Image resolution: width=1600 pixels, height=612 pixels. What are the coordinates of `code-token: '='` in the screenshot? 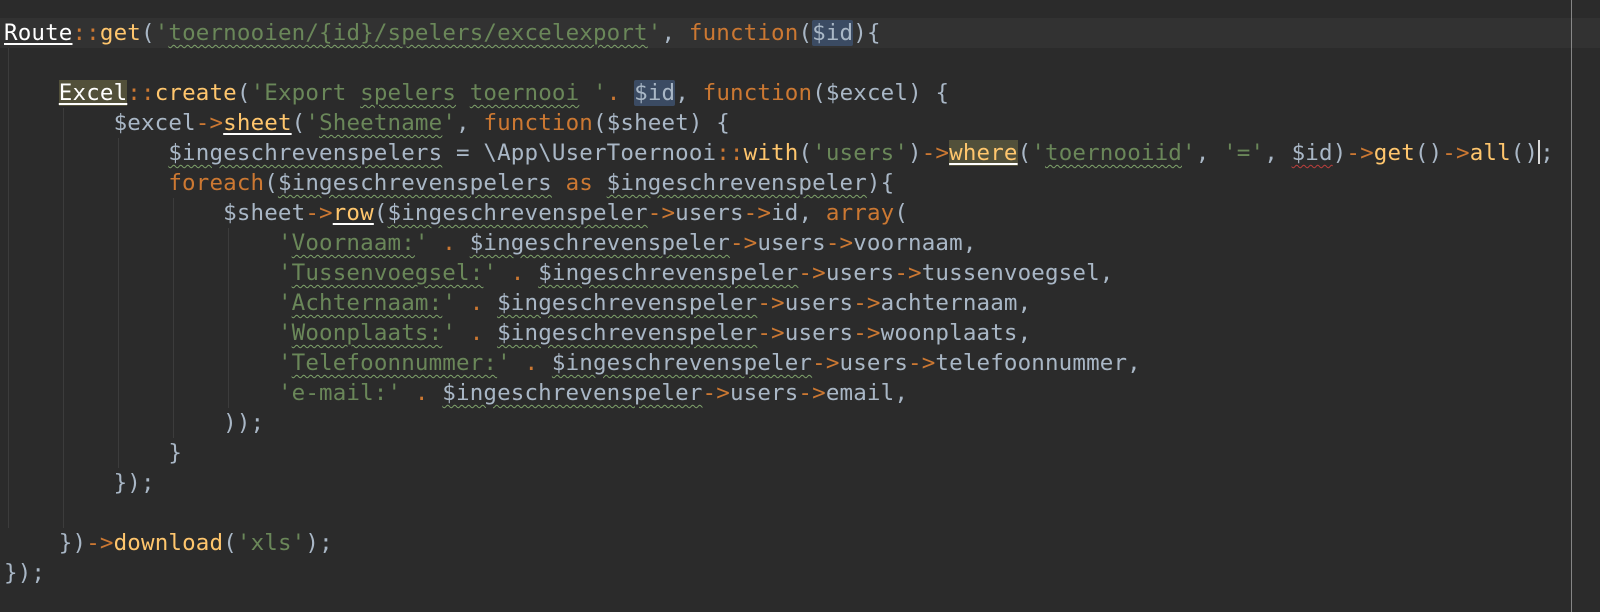 It's located at (1244, 153).